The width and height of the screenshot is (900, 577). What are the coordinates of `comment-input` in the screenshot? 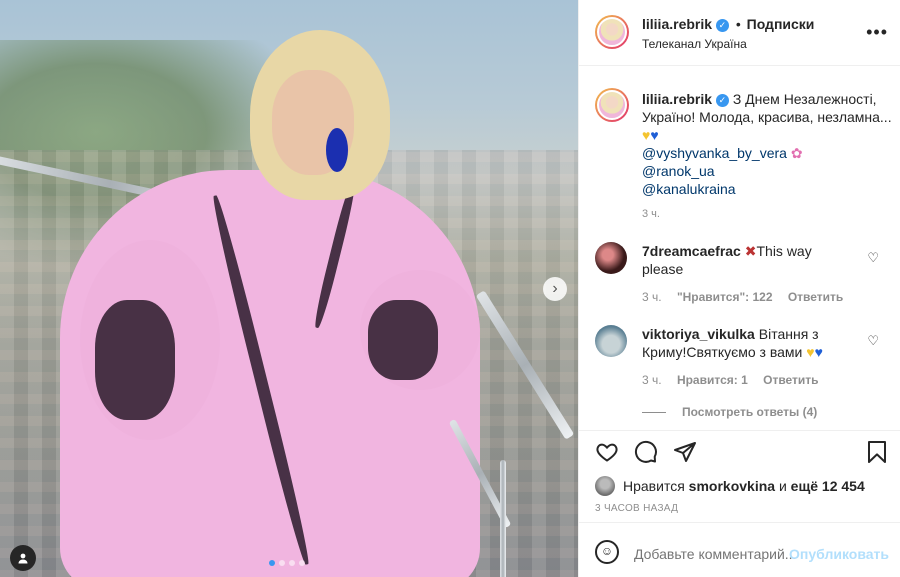 It's located at (716, 554).